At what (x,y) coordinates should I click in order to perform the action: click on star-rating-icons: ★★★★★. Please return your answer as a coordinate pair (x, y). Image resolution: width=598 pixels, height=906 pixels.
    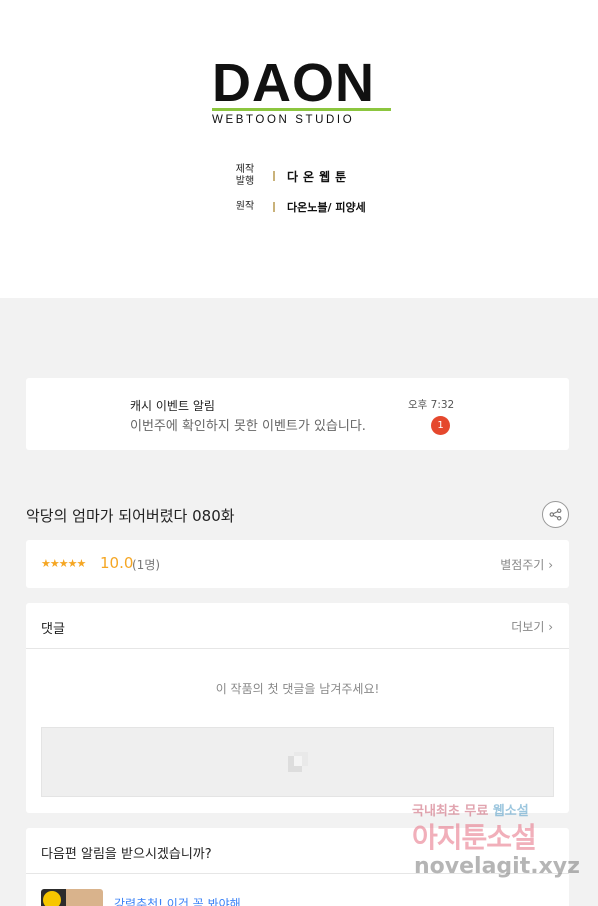
    Looking at the image, I should click on (63, 563).